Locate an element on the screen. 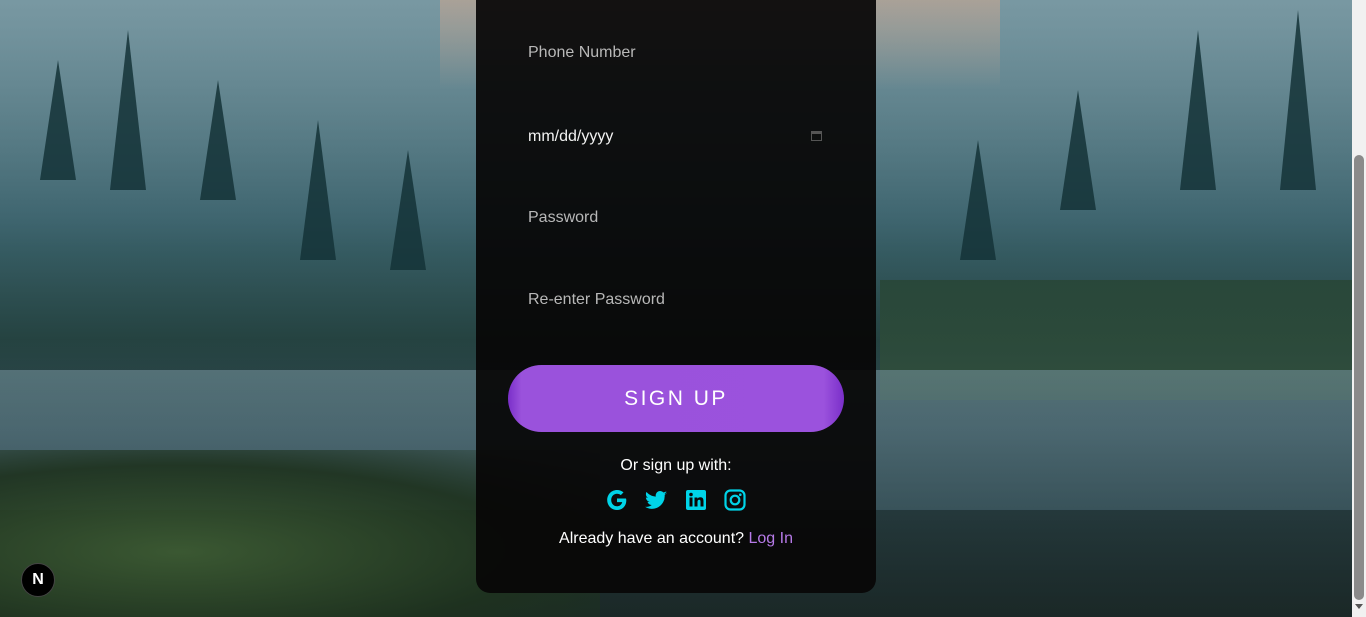 The image size is (1366, 617). scroll-thumb is located at coordinates (1359, 377).